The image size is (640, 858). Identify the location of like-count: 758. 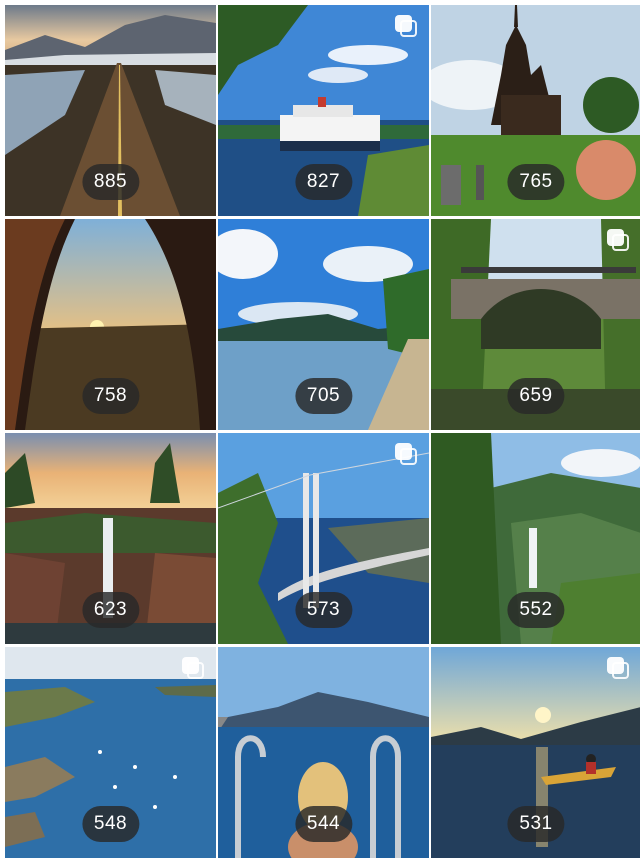
(110, 396).